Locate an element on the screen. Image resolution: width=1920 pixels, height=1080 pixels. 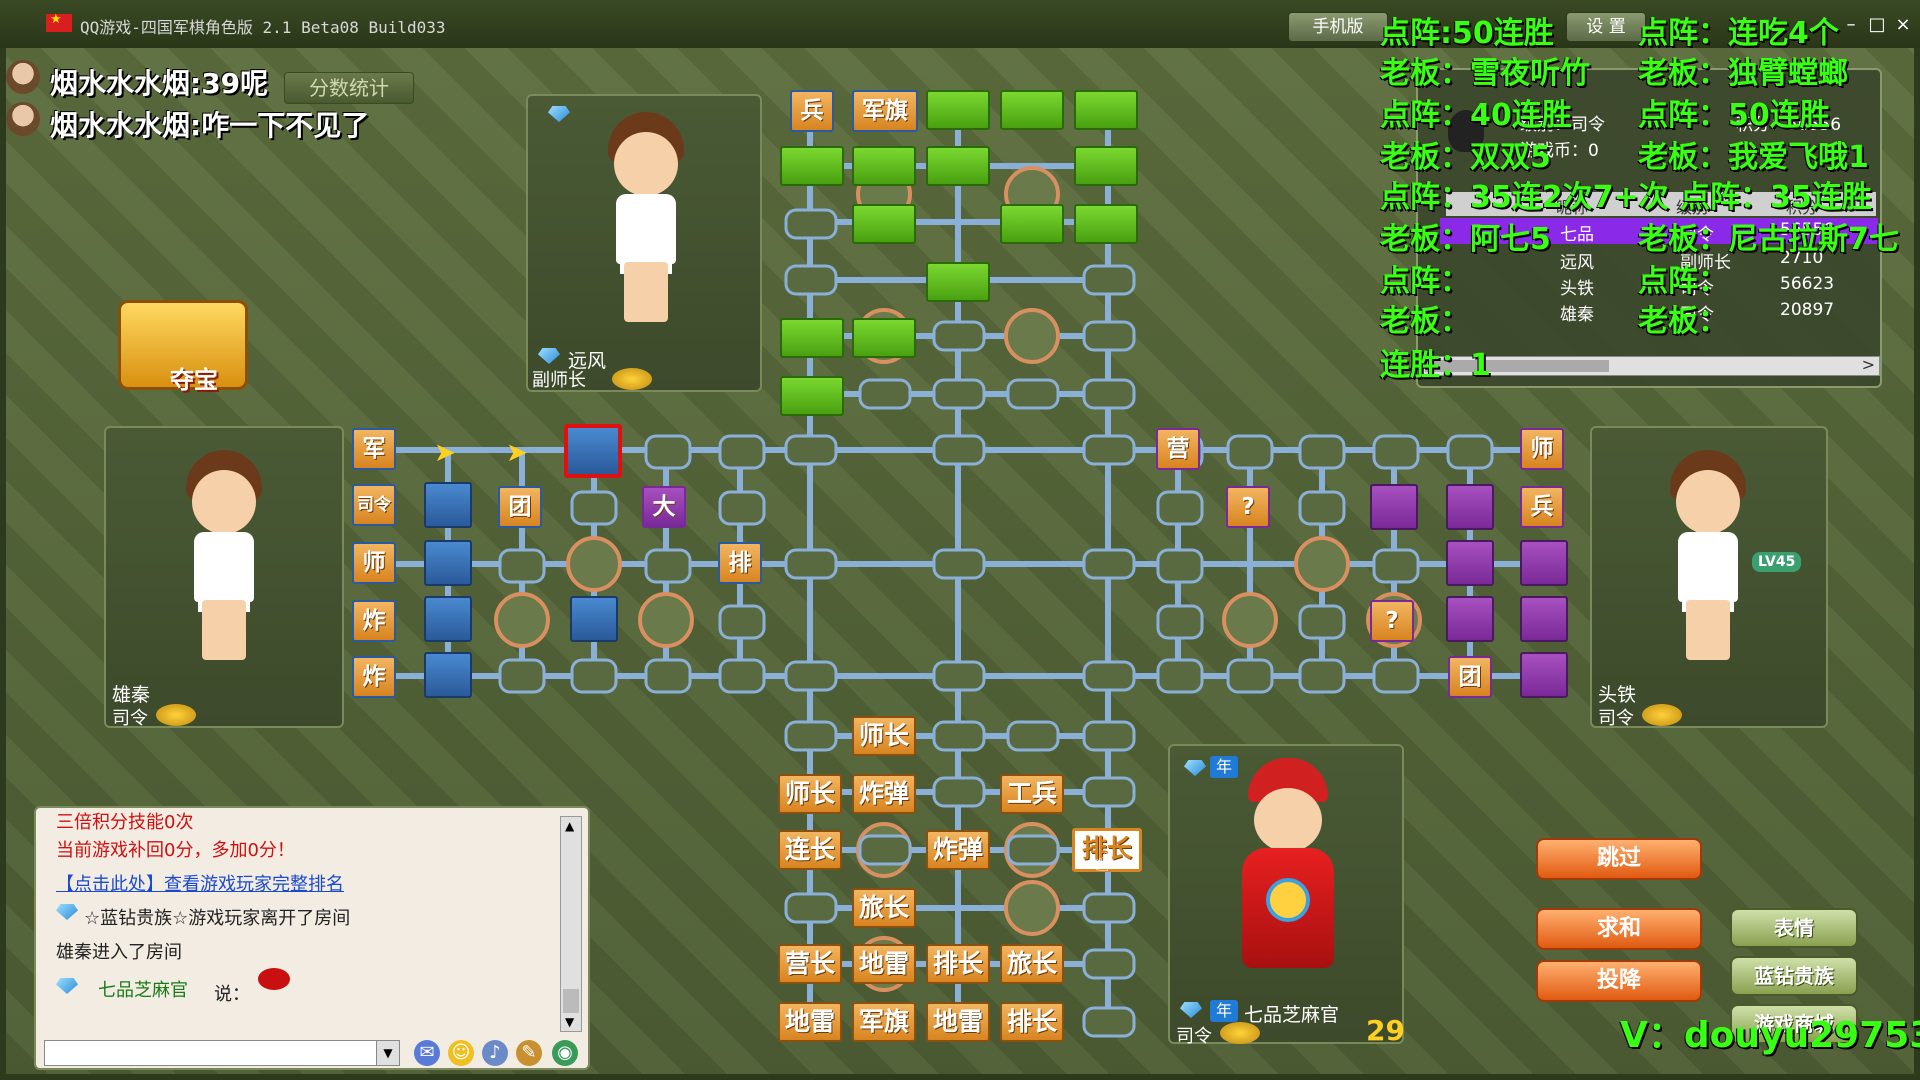
scrollbar-thumb is located at coordinates (571, 1001).